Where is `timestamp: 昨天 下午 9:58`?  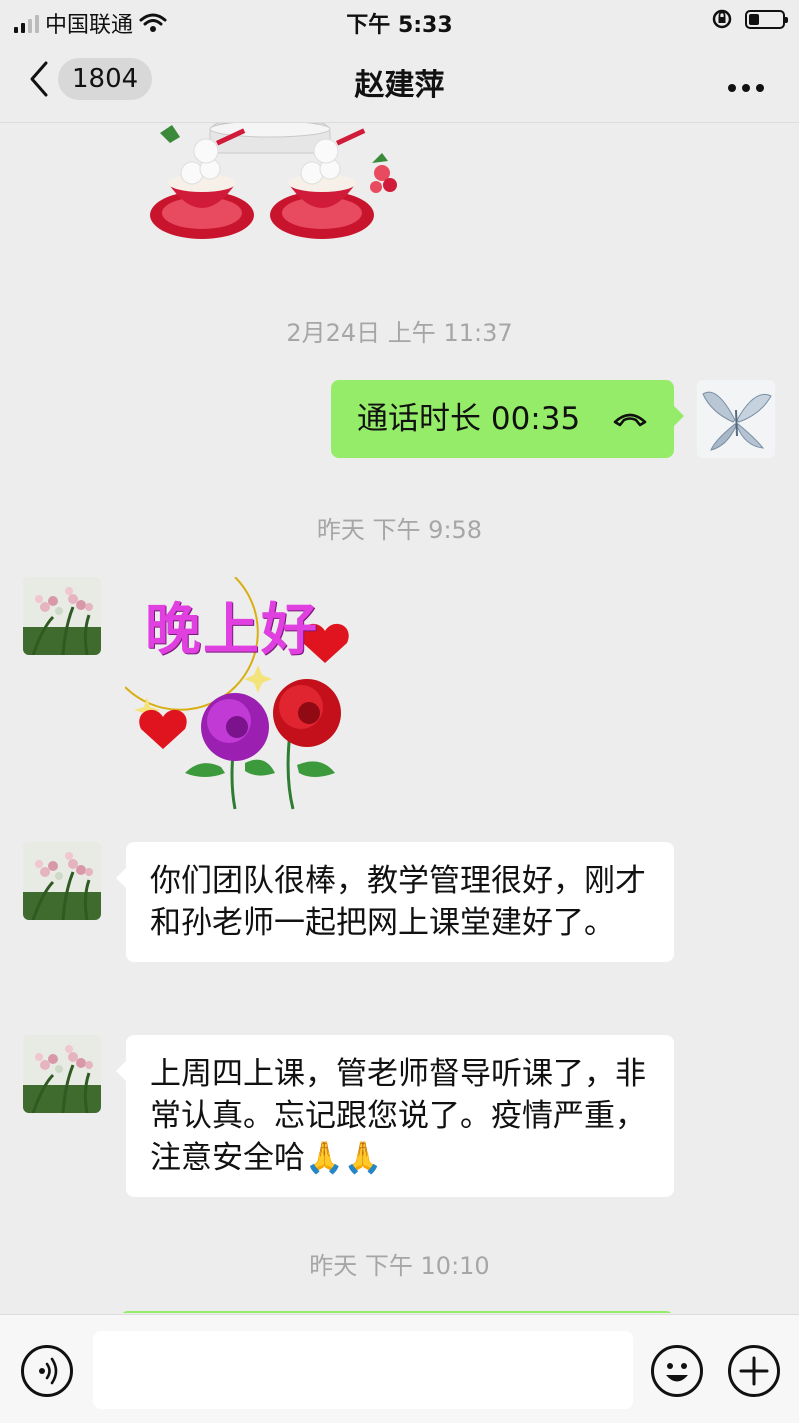 timestamp: 昨天 下午 9:58 is located at coordinates (399, 530).